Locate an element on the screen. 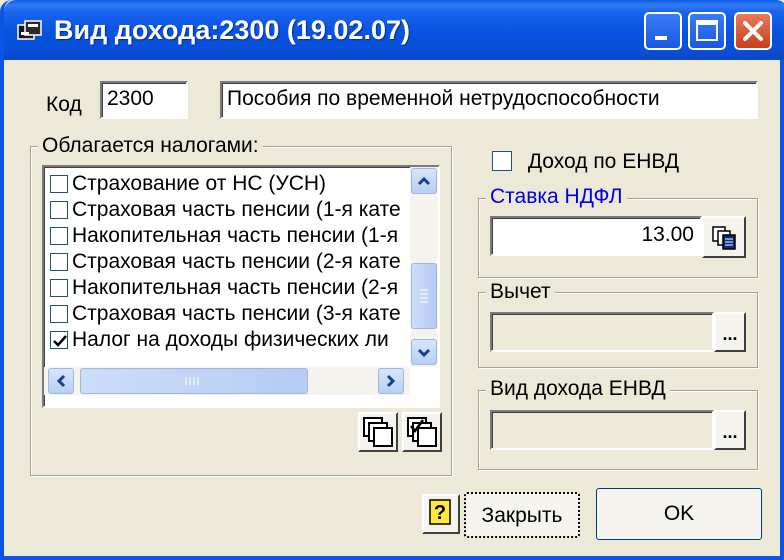  tax-list-item: Налог на доходы физических ли is located at coordinates (230, 340).